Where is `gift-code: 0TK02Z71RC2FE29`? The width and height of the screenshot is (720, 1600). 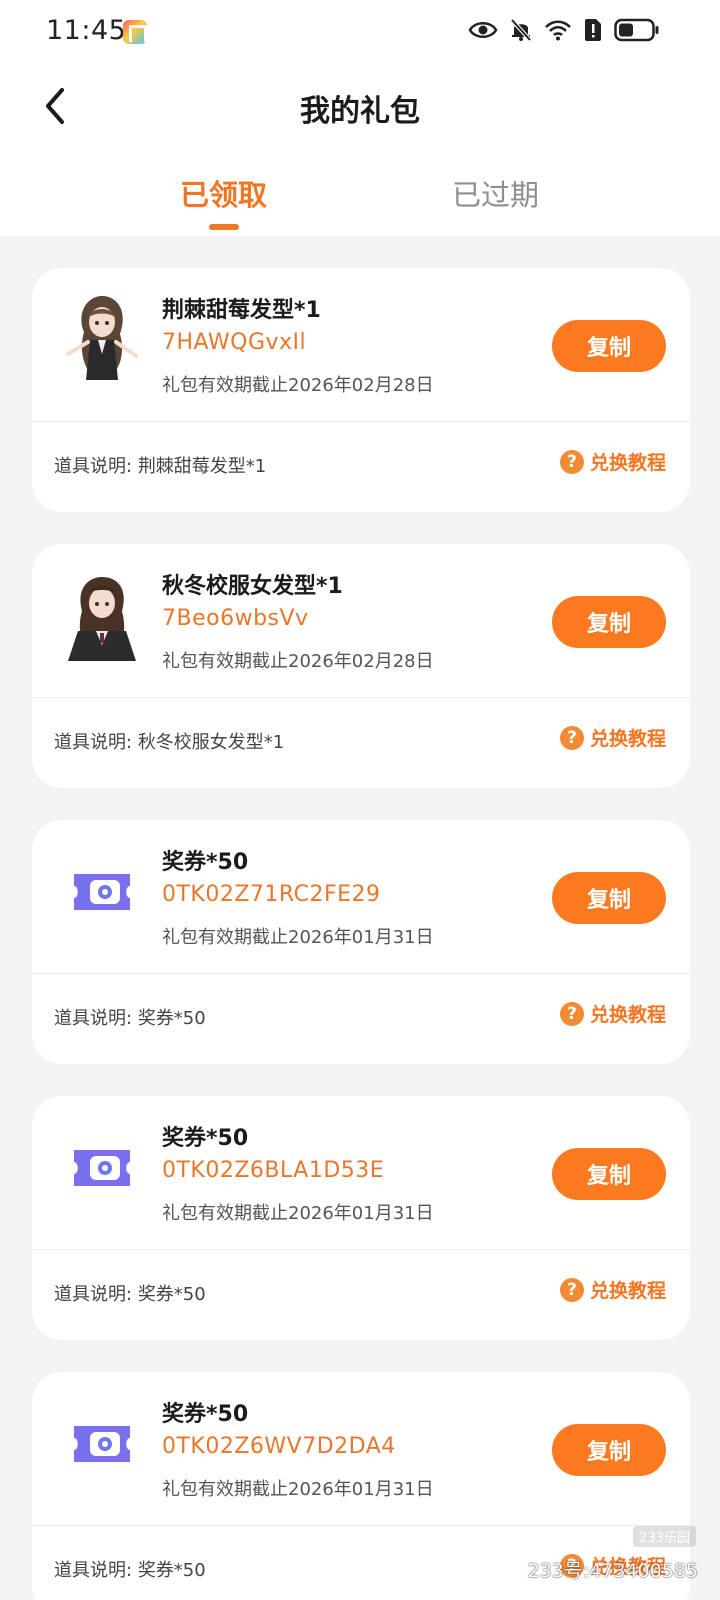
gift-code: 0TK02Z71RC2FE29 is located at coordinates (271, 894).